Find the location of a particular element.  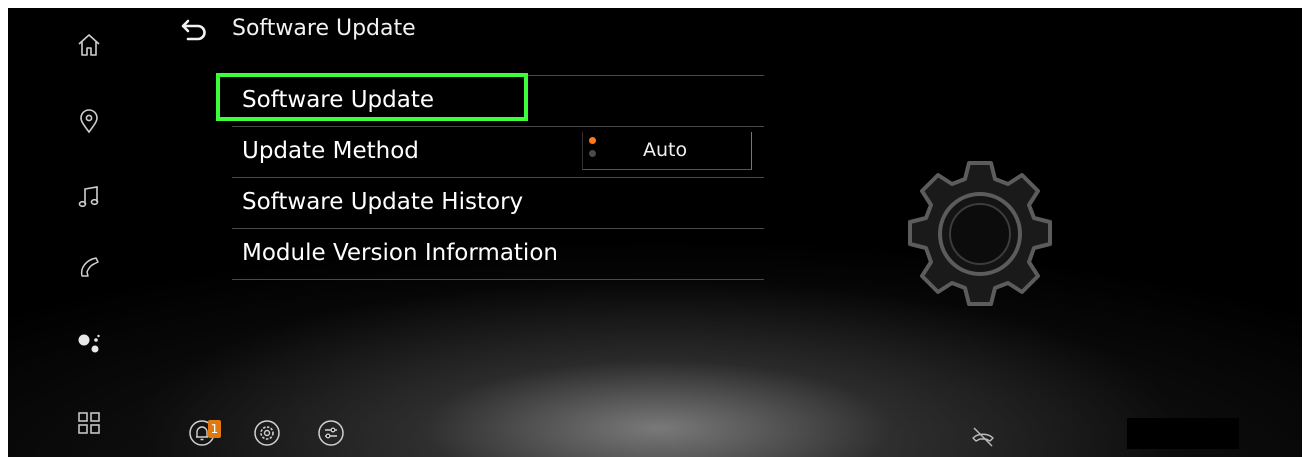

music-note-icon is located at coordinates (89, 197).